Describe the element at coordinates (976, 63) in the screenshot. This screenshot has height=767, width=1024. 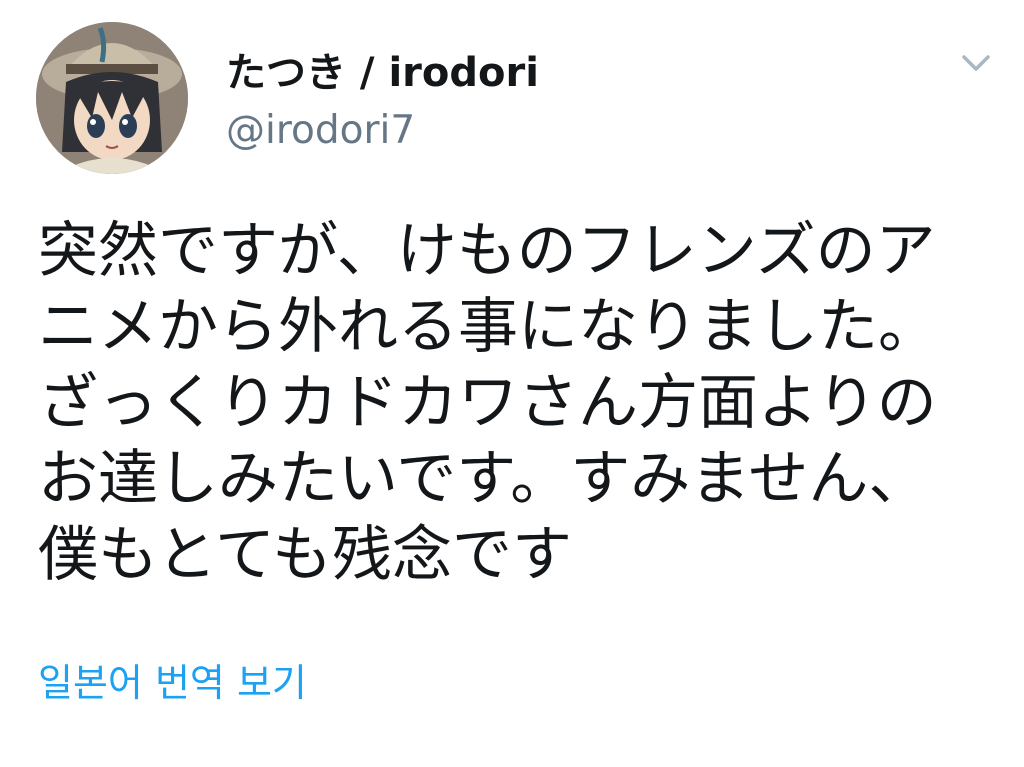
I see `chevron-down-icon` at that location.